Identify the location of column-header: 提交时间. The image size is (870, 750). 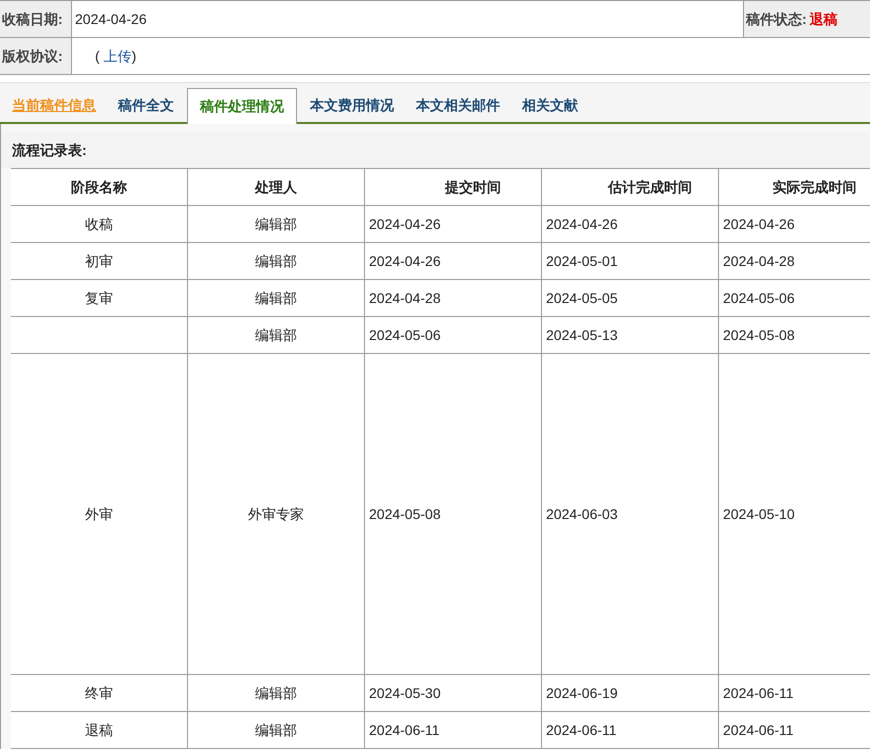
(453, 187).